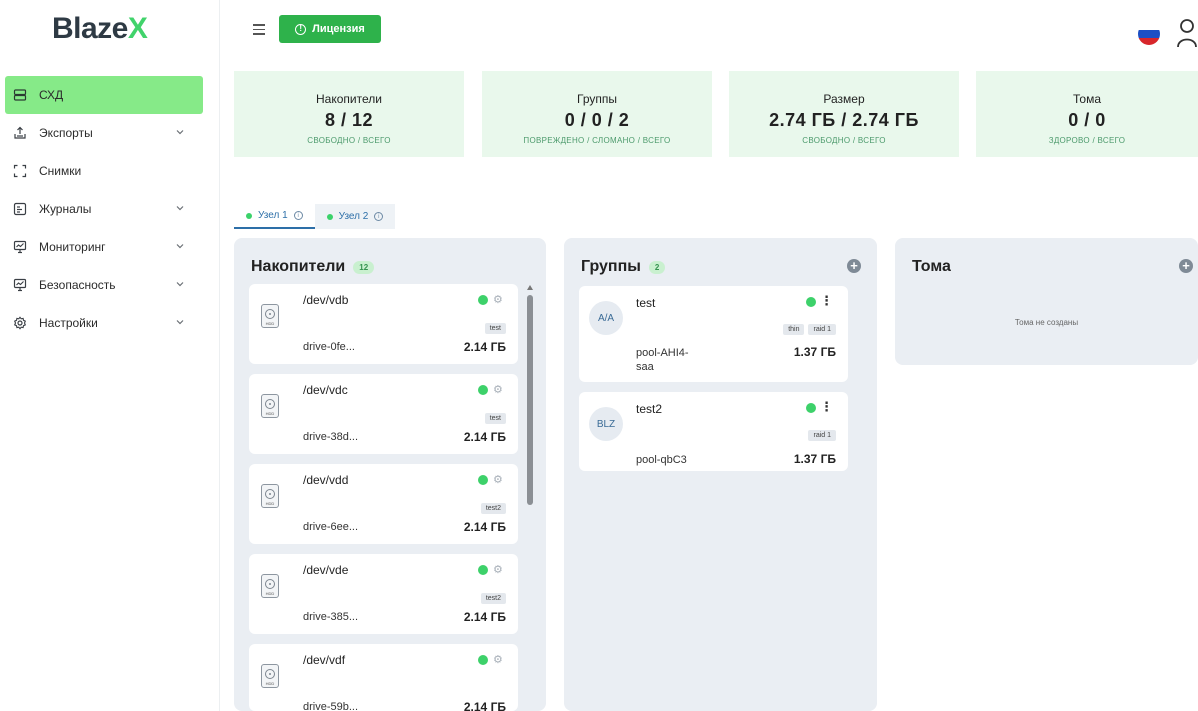 Image resolution: width=1198 pixels, height=711 pixels. What do you see at coordinates (1187, 33) in the screenshot?
I see `user-icon` at bounding box center [1187, 33].